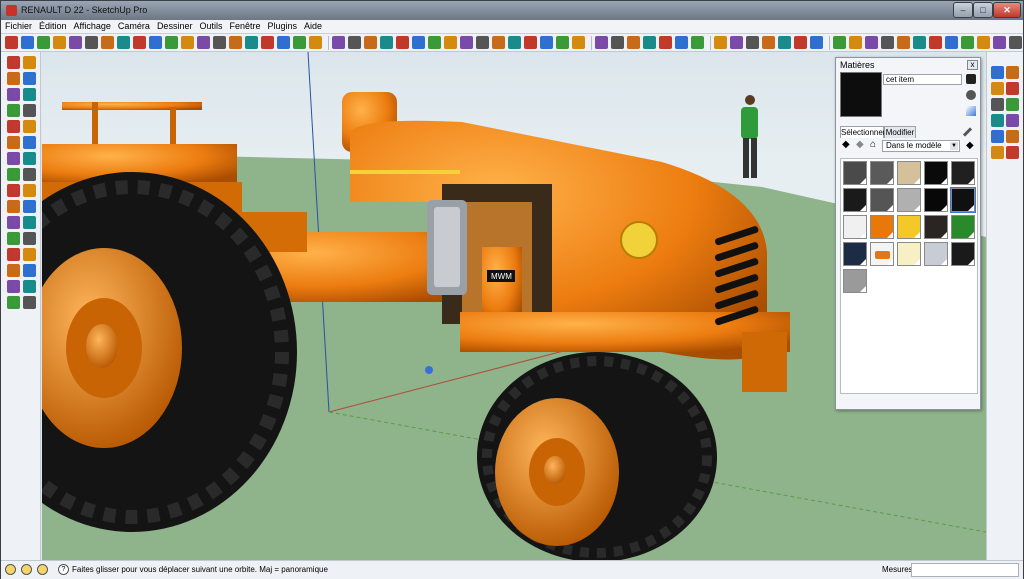  Describe the element at coordinates (91, 42) in the screenshot. I see `shape-icon` at that location.